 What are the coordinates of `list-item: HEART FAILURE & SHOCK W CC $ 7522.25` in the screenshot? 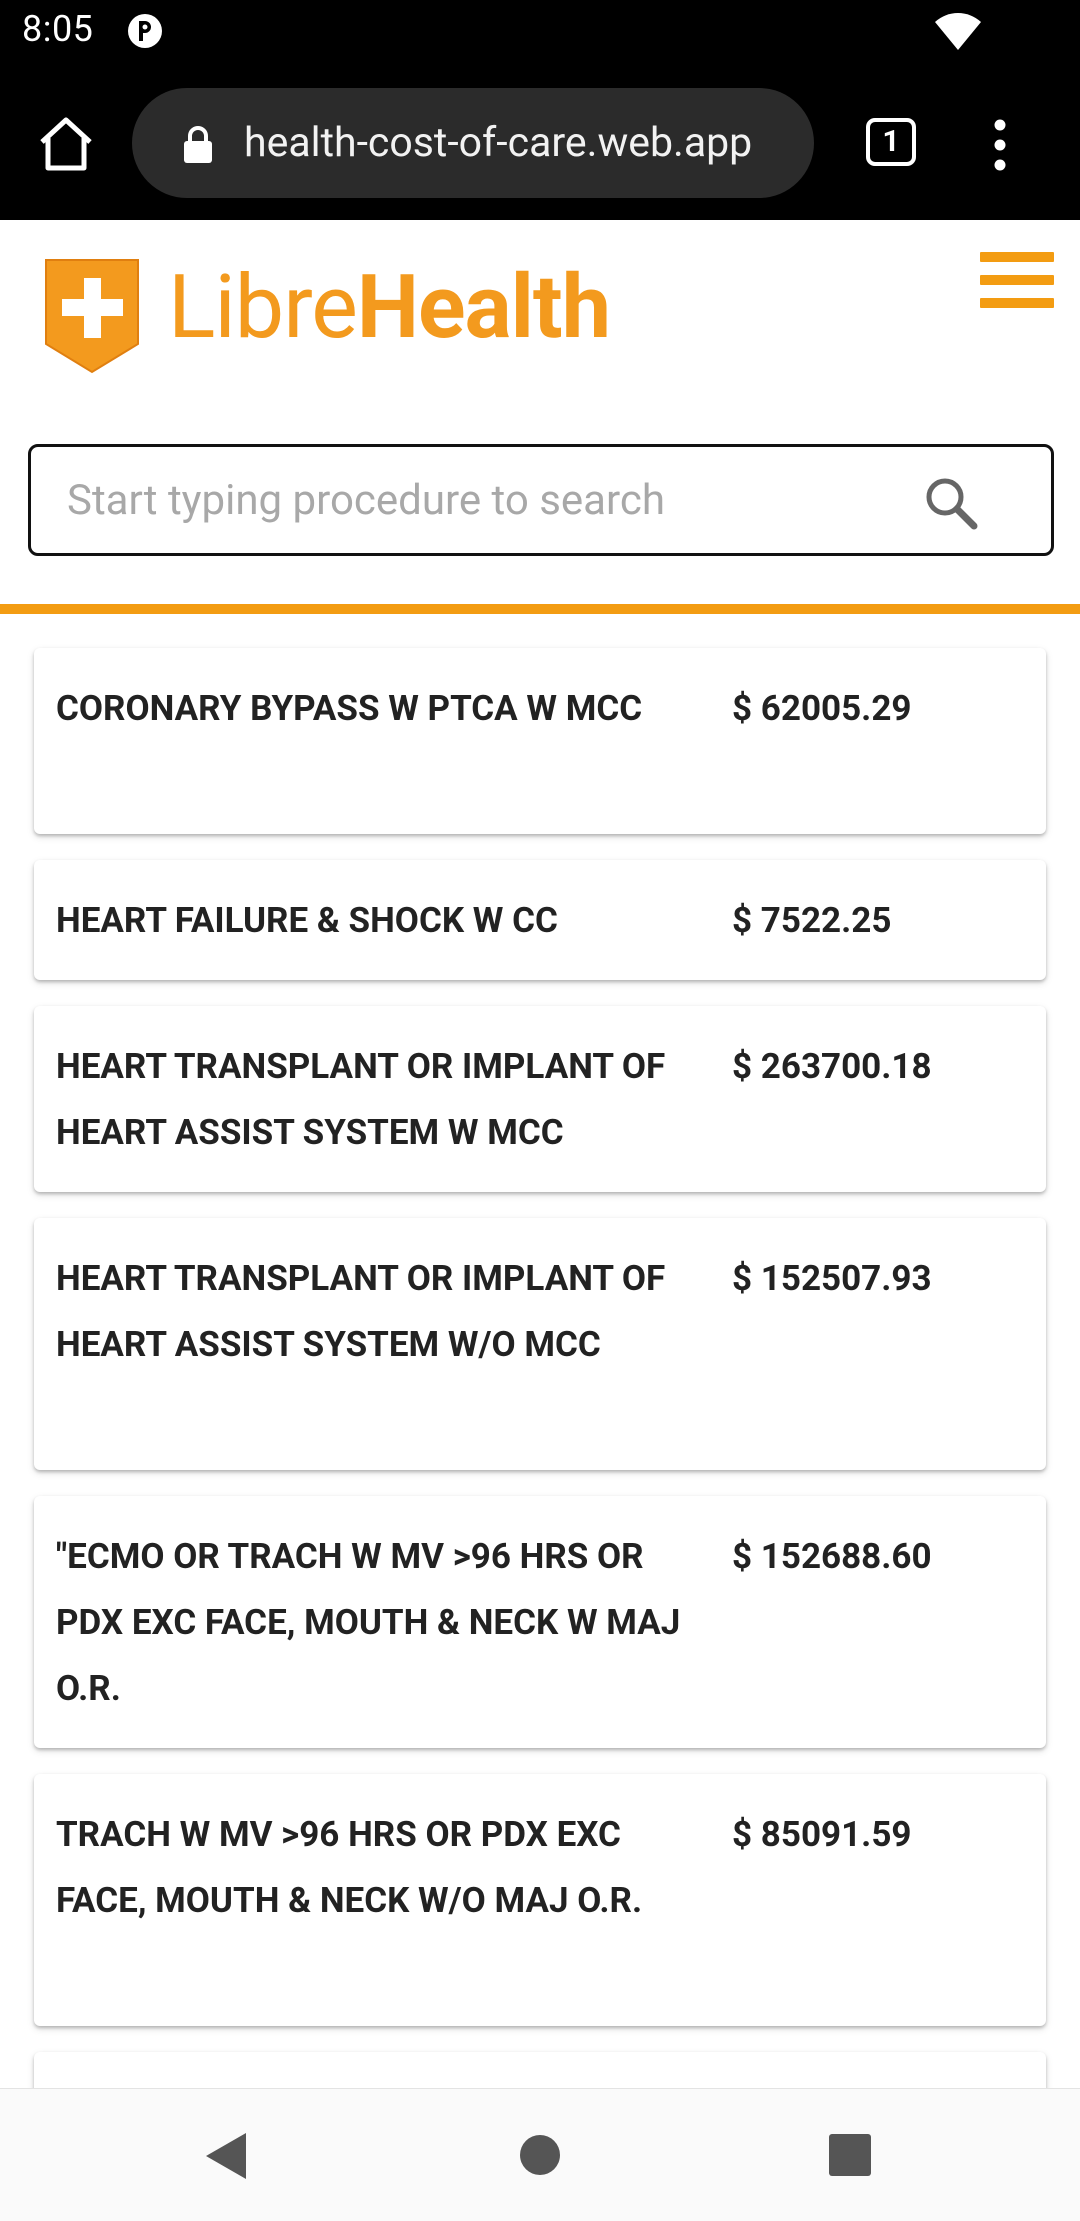 It's located at (540, 920).